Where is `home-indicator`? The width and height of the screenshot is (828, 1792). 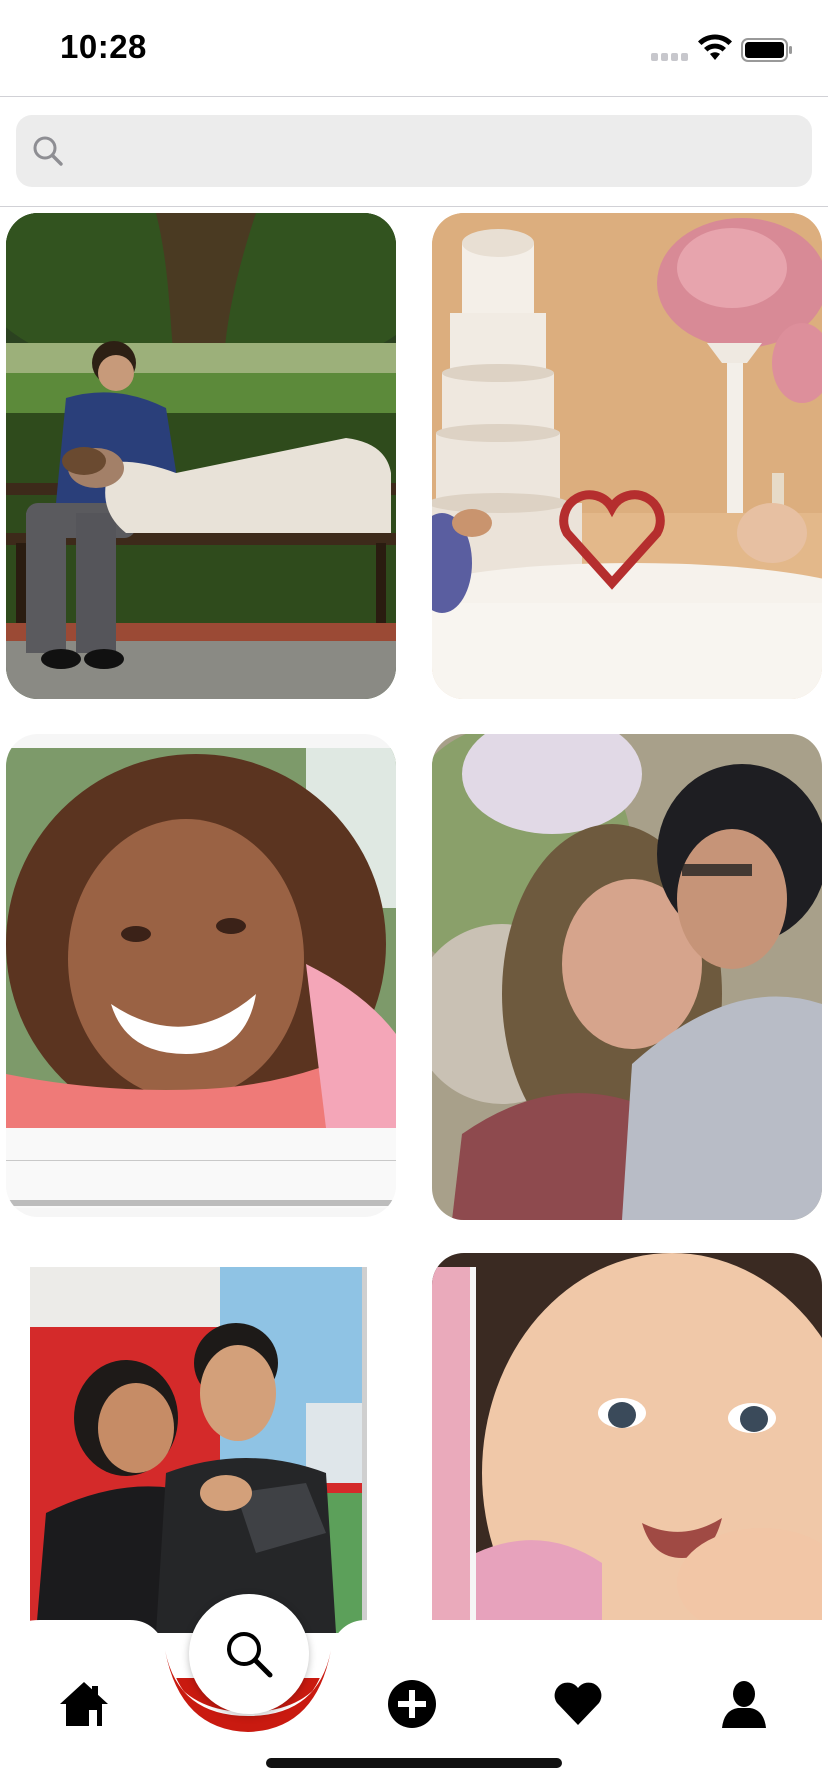
home-indicator is located at coordinates (414, 1763).